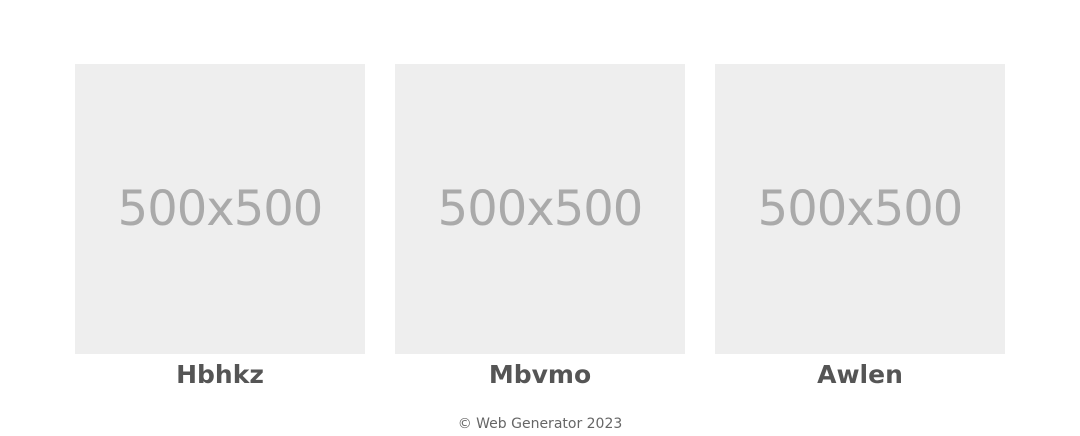 Image resolution: width=1080 pixels, height=436 pixels. I want to click on card-title: Awlen, so click(860, 375).